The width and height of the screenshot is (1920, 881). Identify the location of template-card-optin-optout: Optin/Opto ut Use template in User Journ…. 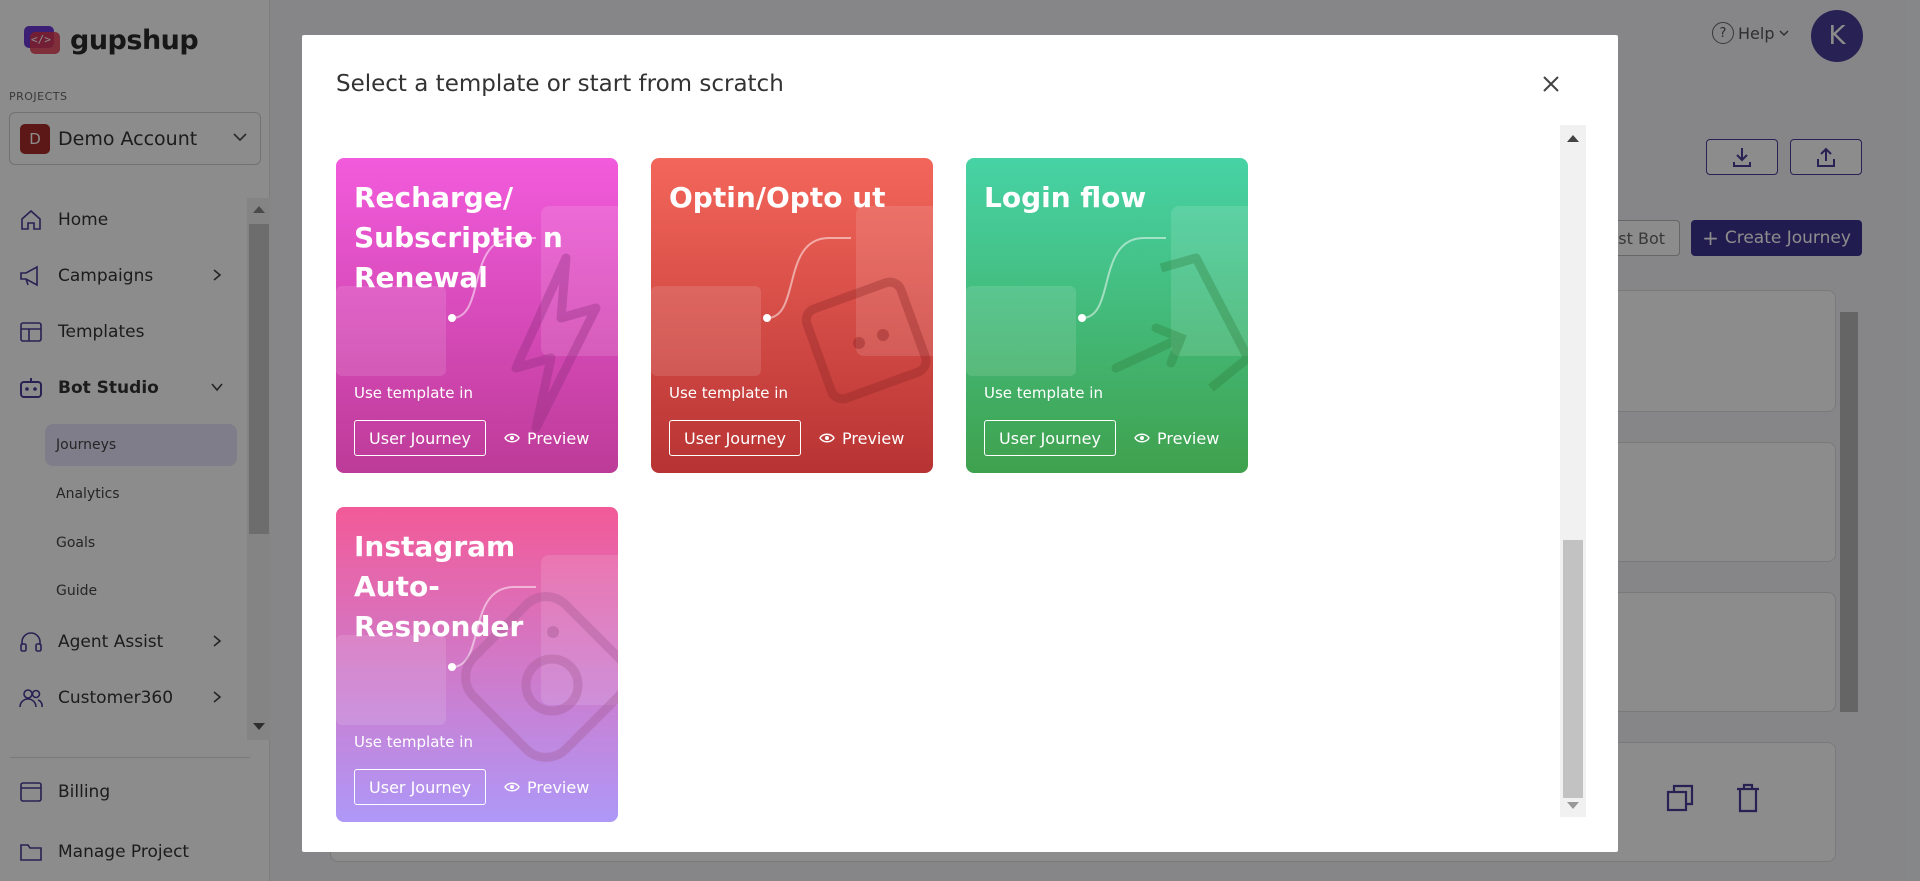
(792, 315).